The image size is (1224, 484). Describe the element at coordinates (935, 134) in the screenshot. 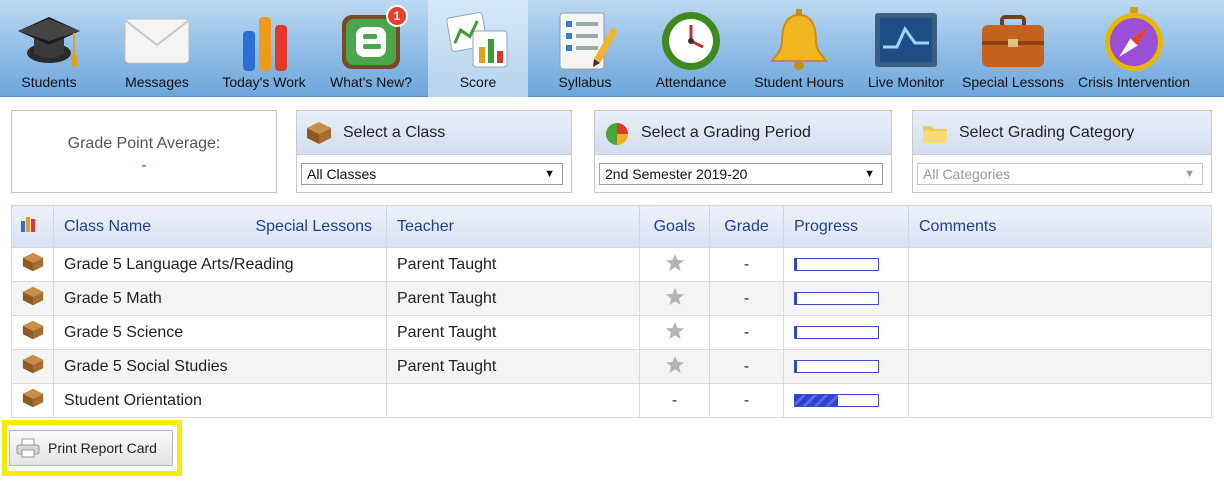

I see `folder-icon` at that location.